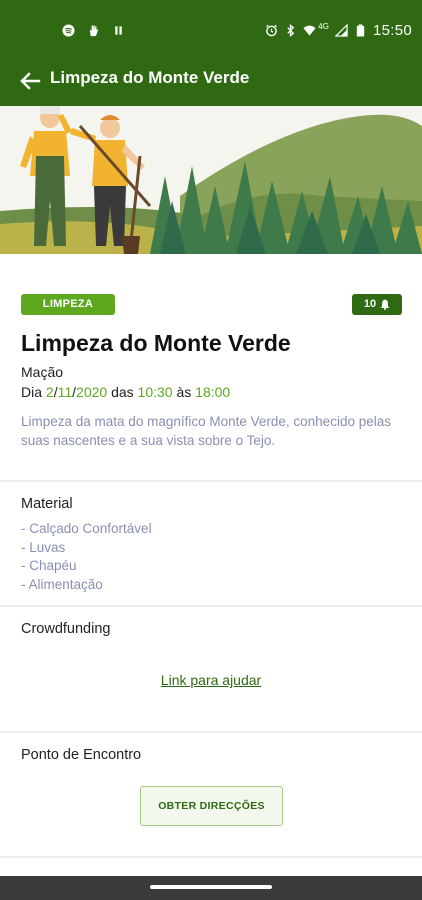 The height and width of the screenshot is (900, 422). I want to click on home-gesture-handle, so click(211, 887).